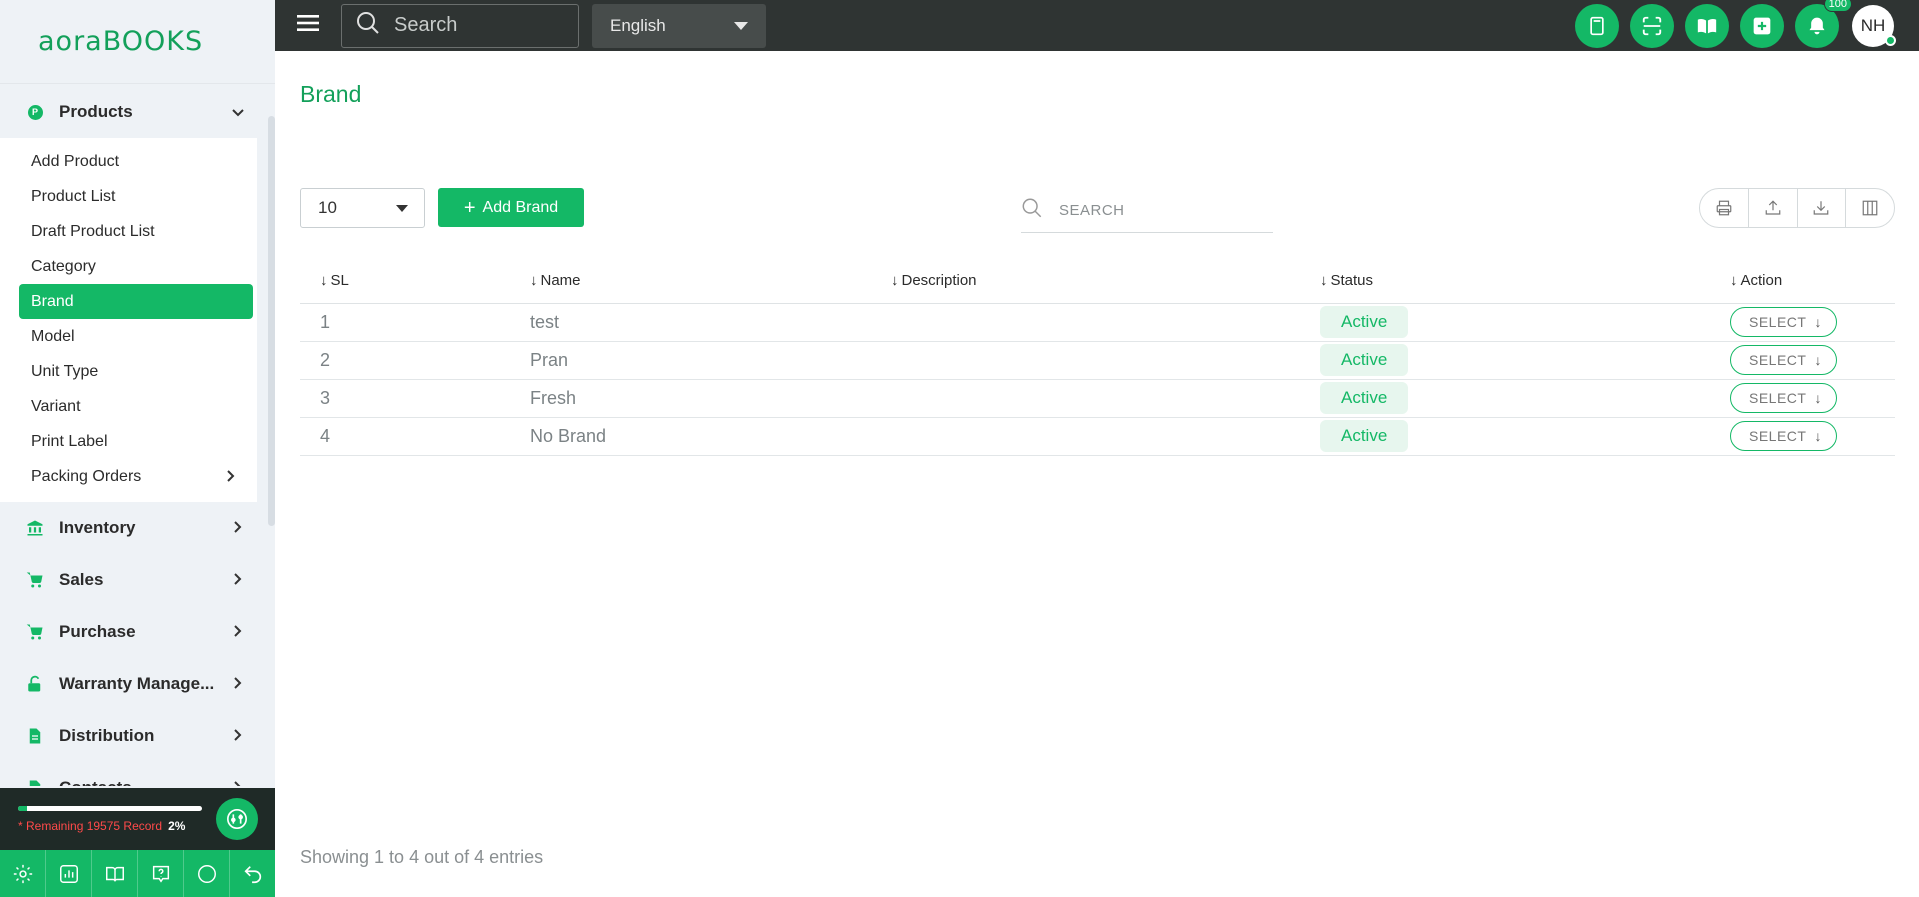  I want to click on book-icon, so click(1707, 25).